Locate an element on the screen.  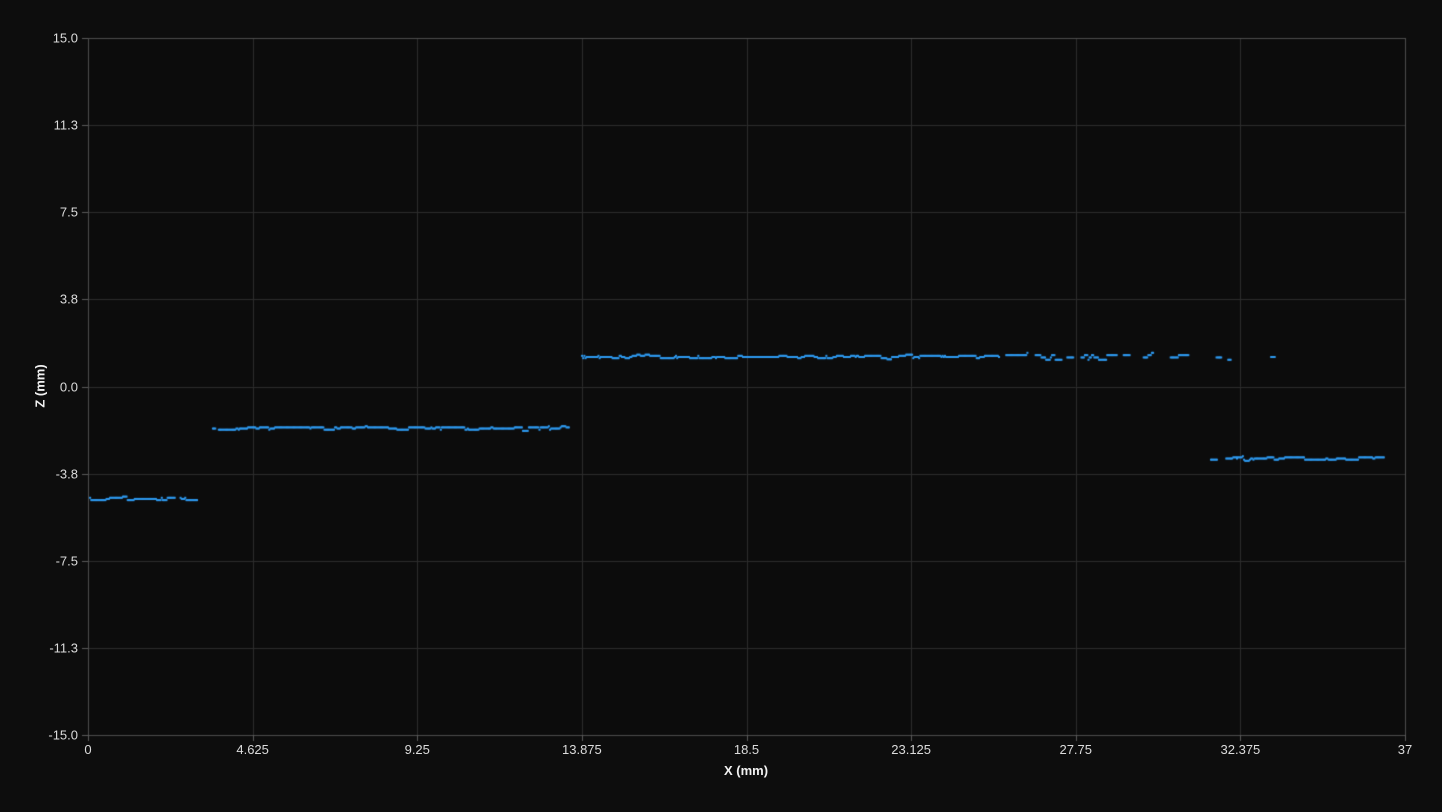
y-tick-label: -15.0 is located at coordinates (63, 735).